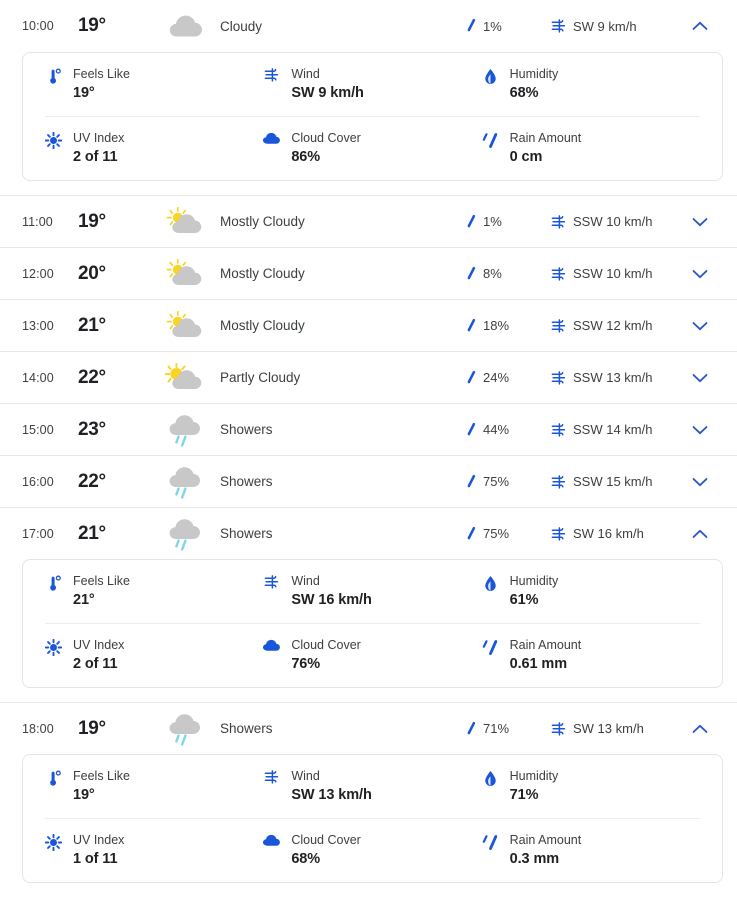 This screenshot has height=897, width=737. Describe the element at coordinates (368, 533) in the screenshot. I see `hour-row-1700: 17:00 21° Showers 75% SW 16 km/h` at that location.